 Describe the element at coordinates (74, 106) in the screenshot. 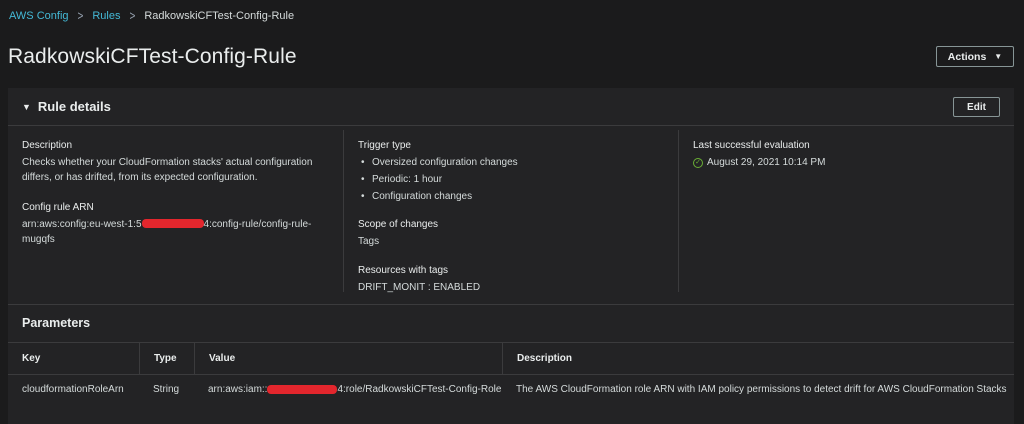

I see `rule-details-title: Rule details` at that location.